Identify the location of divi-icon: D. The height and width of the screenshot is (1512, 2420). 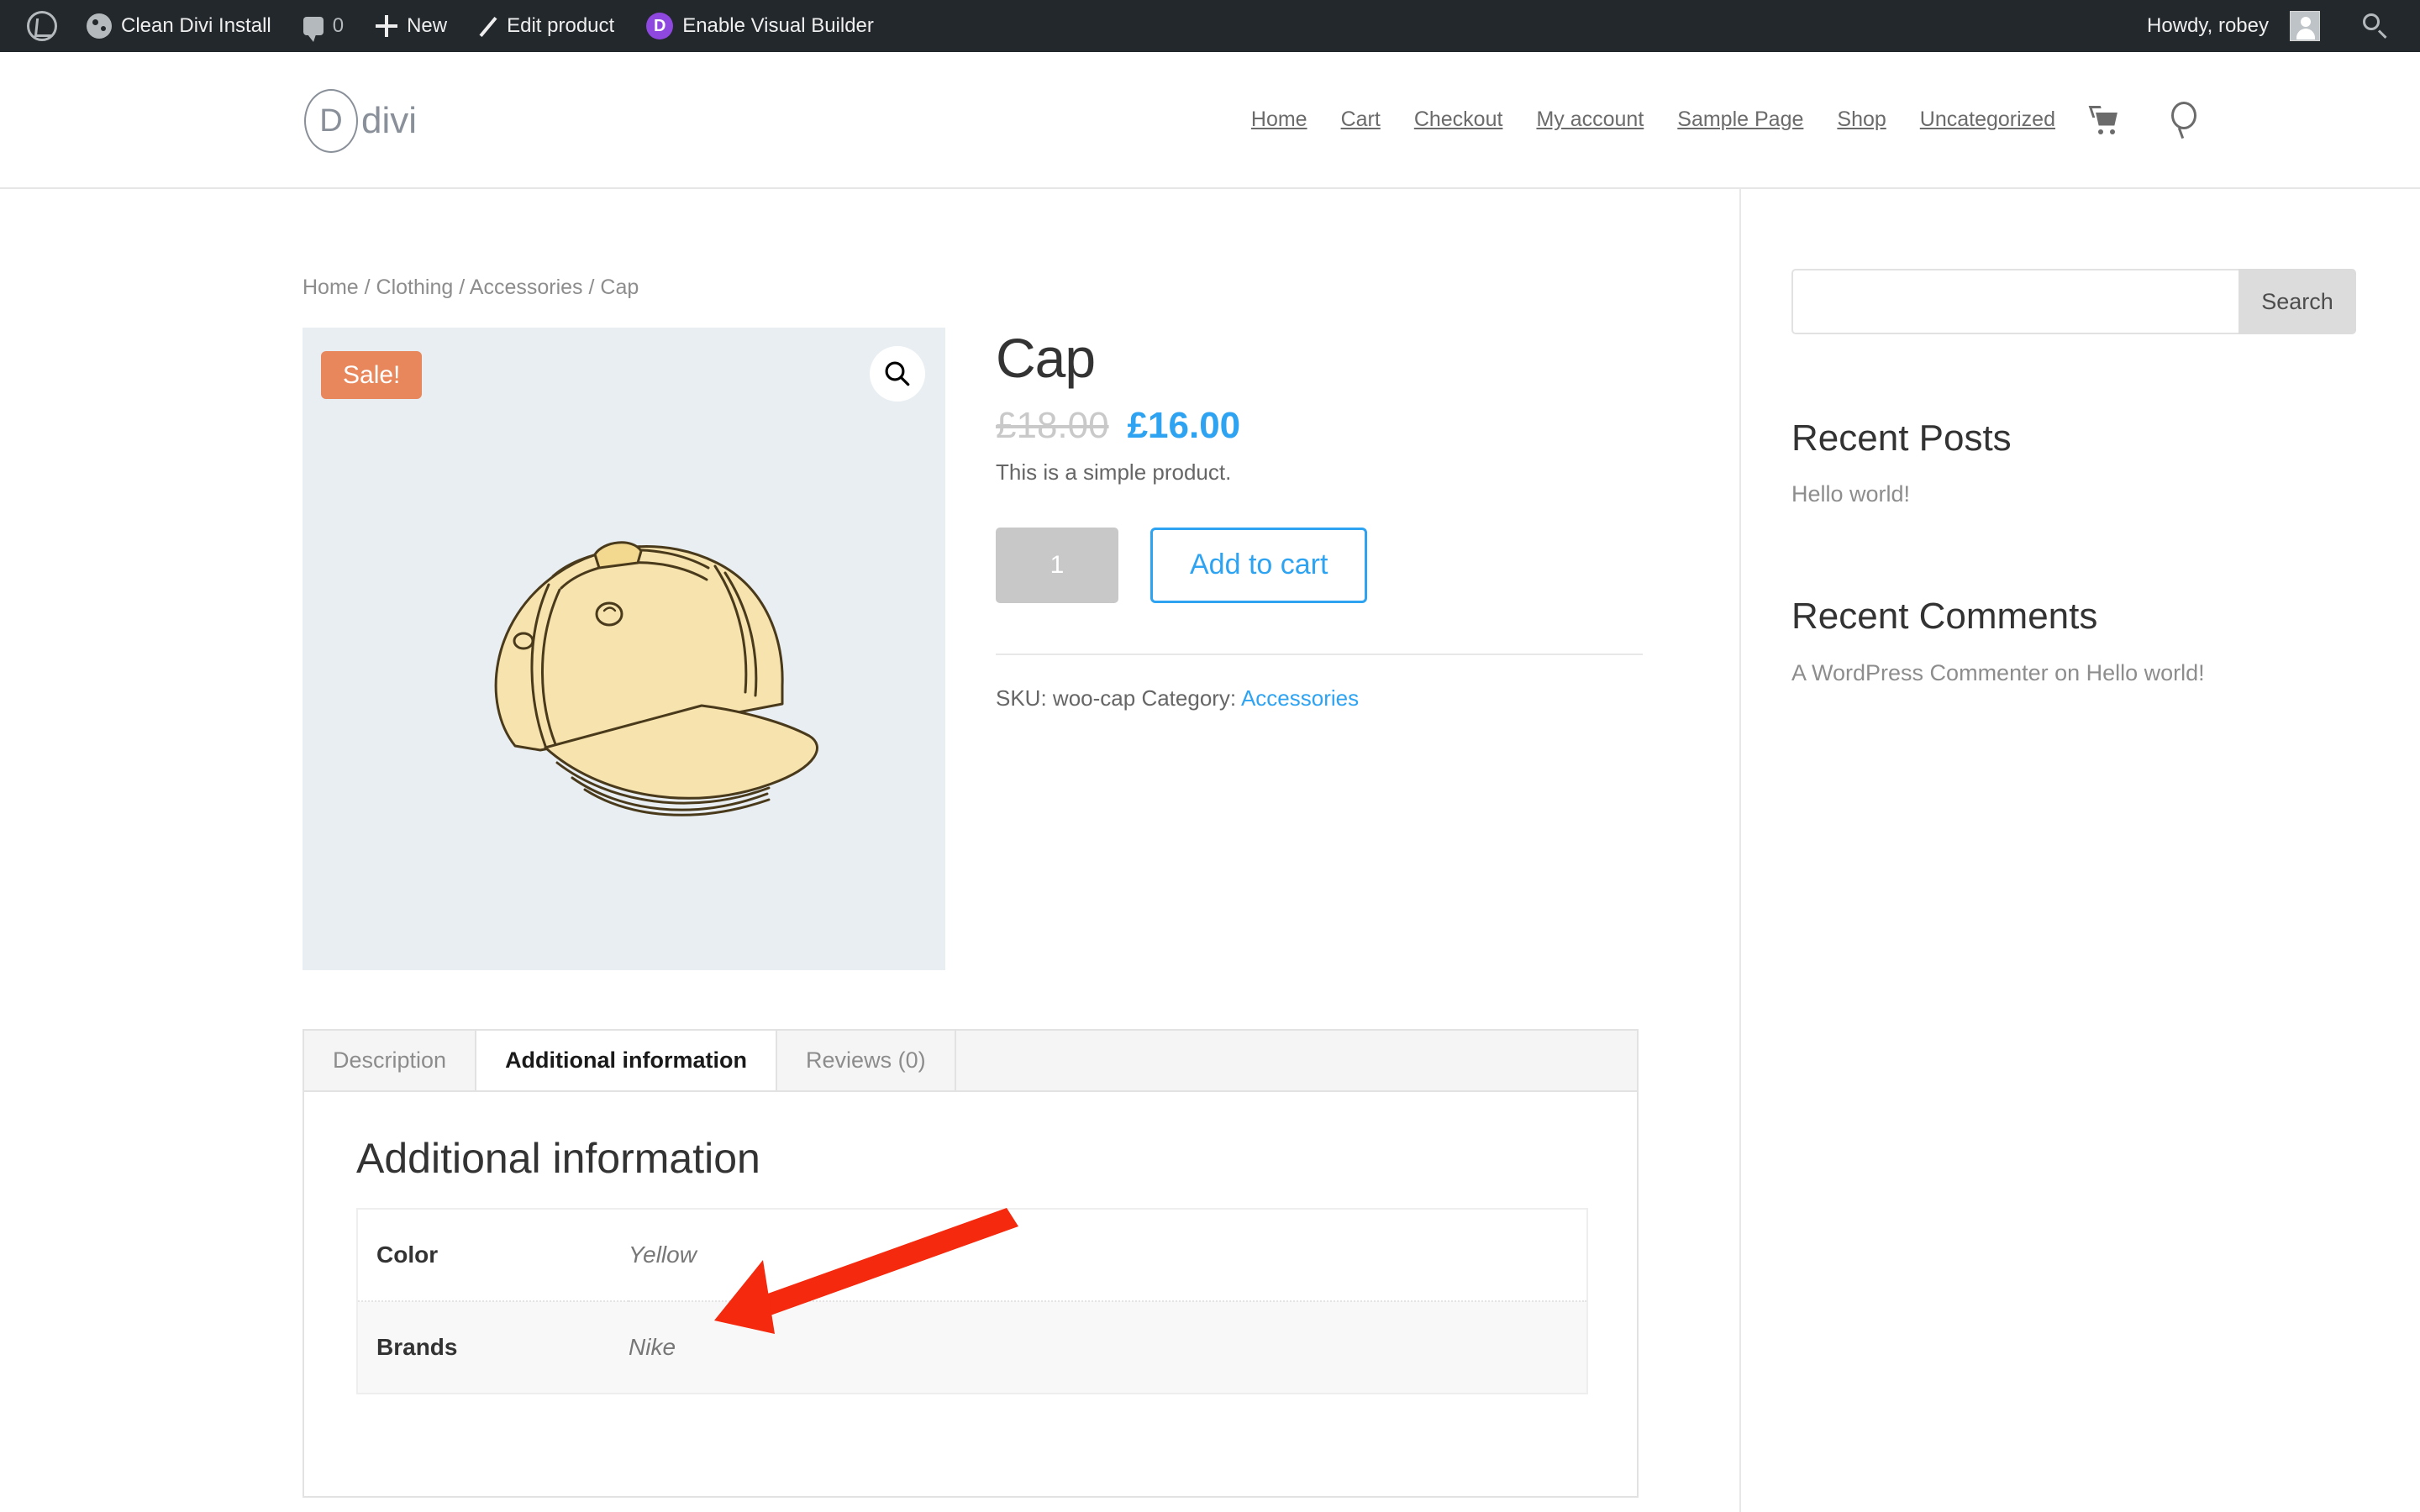
(660, 26).